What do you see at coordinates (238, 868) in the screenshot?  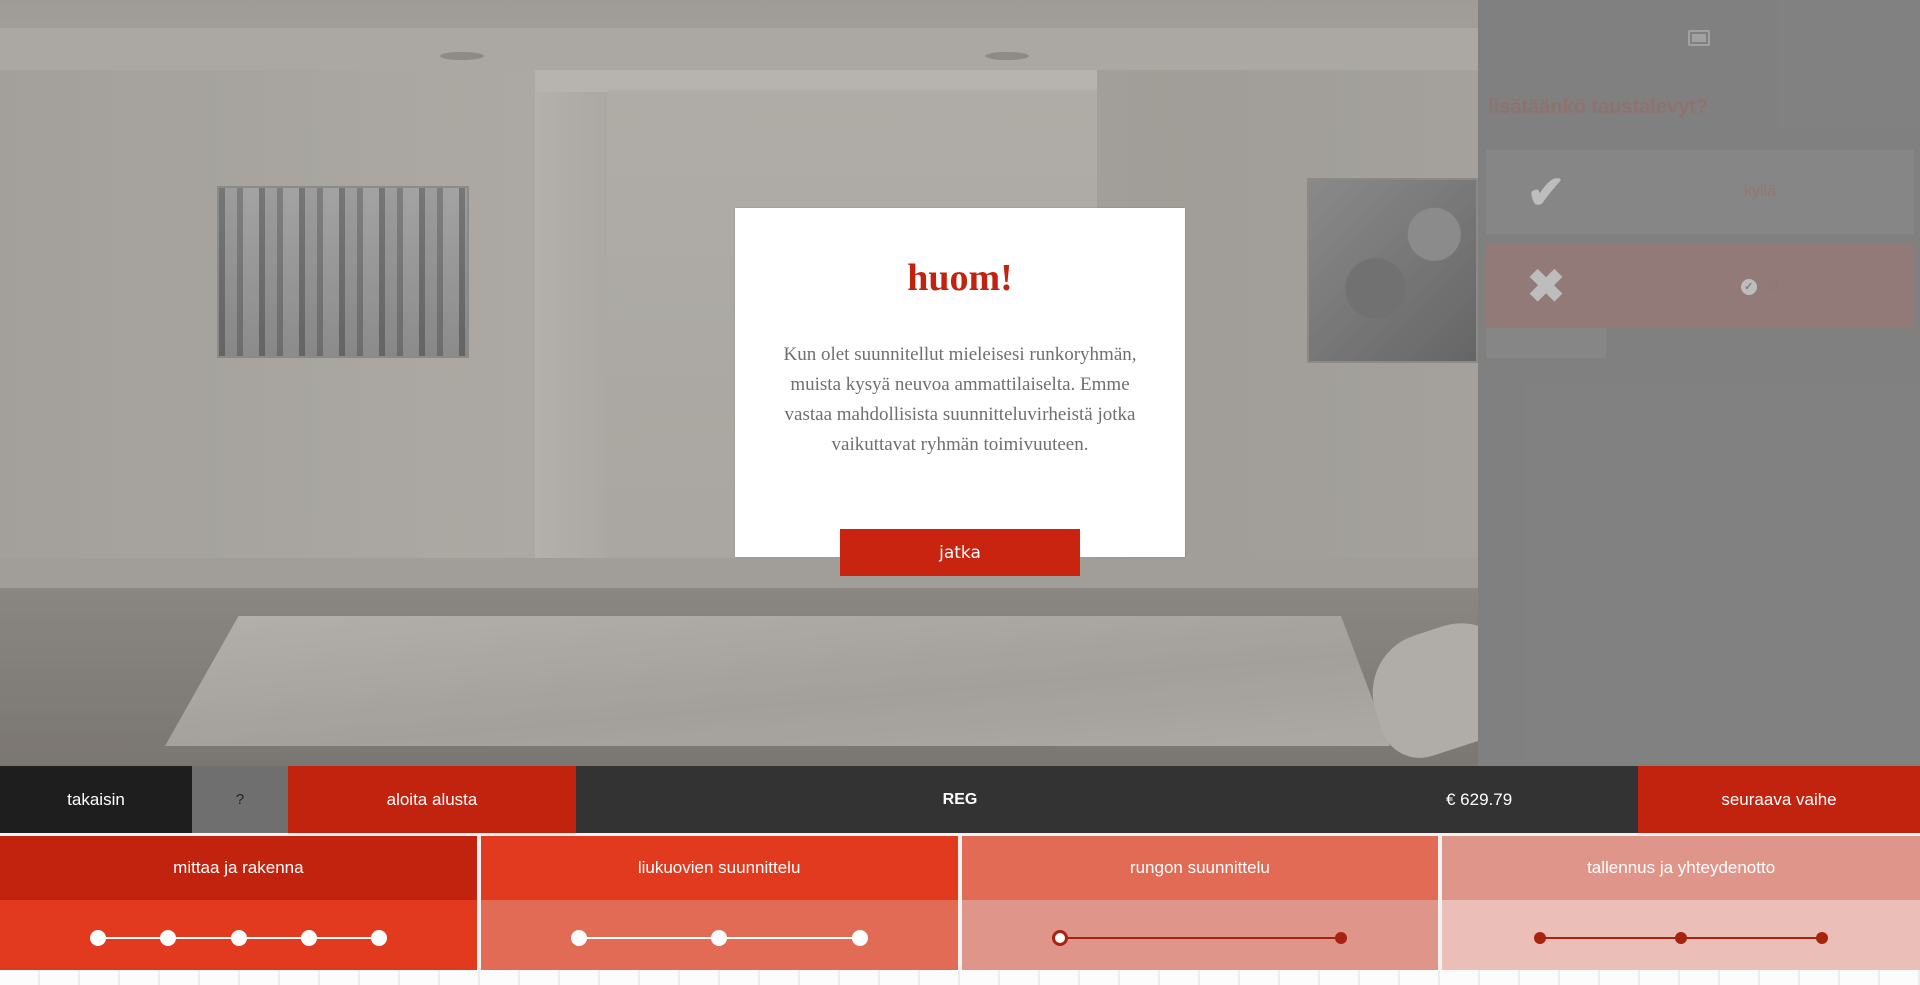 I see `step-measure-tab: mittaa ja rakenna` at bounding box center [238, 868].